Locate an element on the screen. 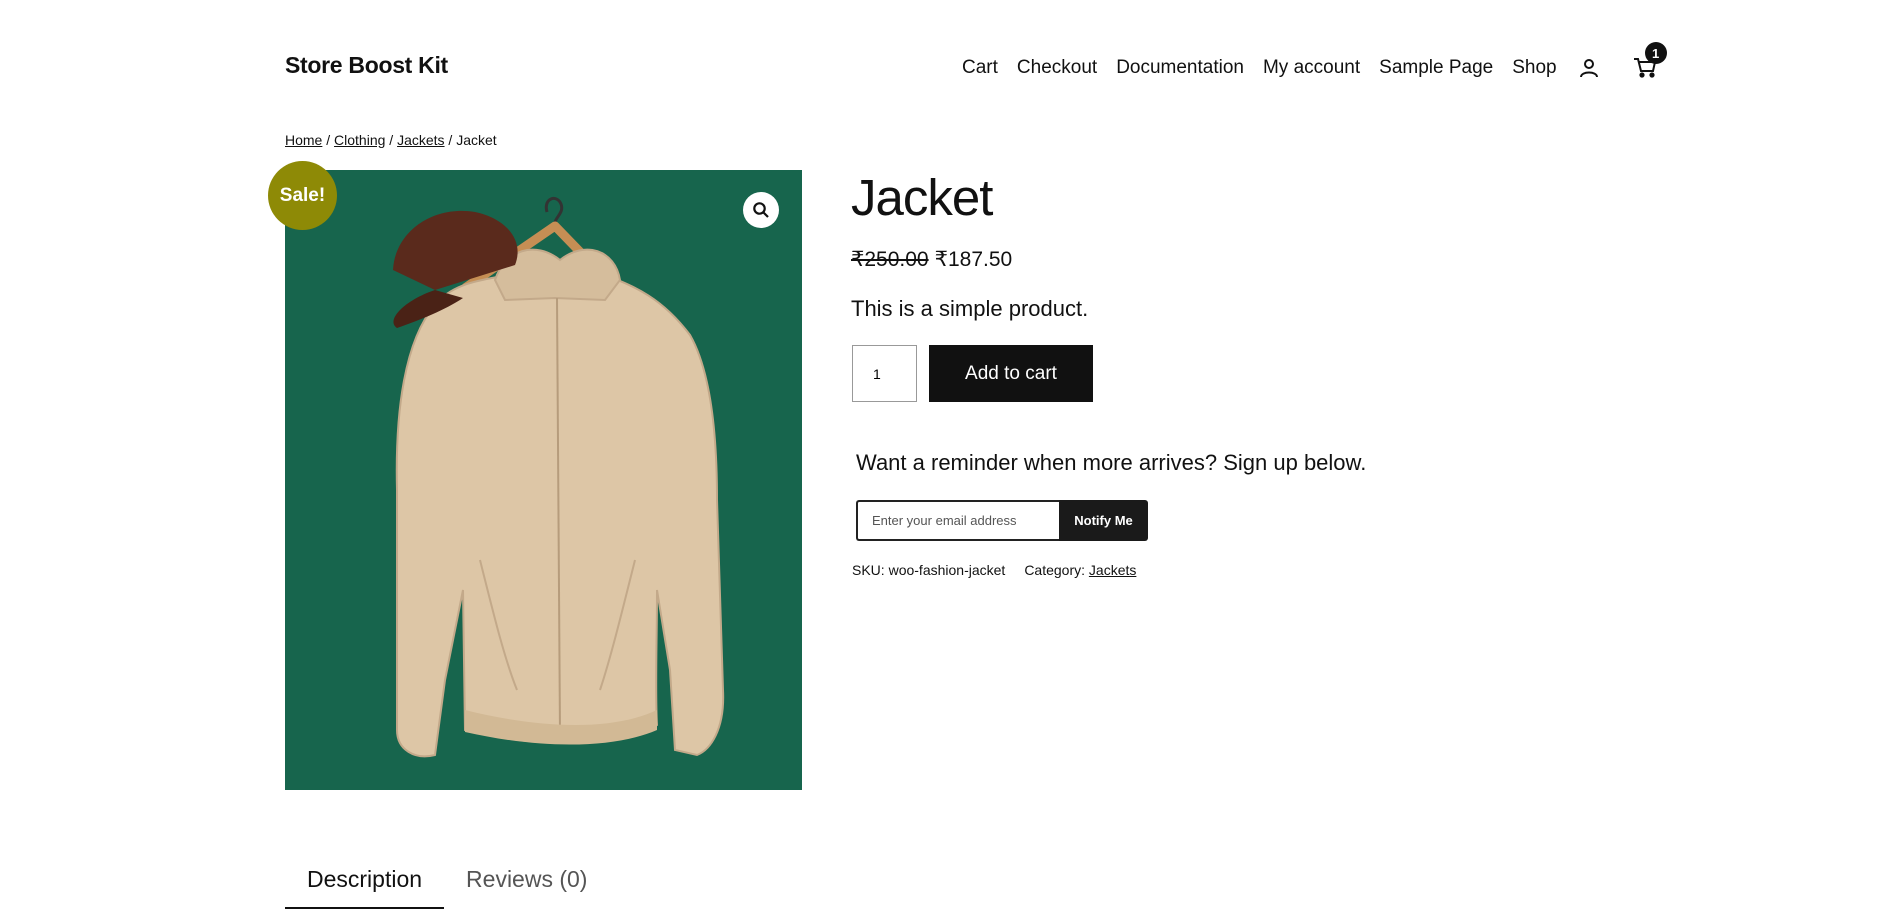 The width and height of the screenshot is (1901, 923). jacket-photo is located at coordinates (559, 477).